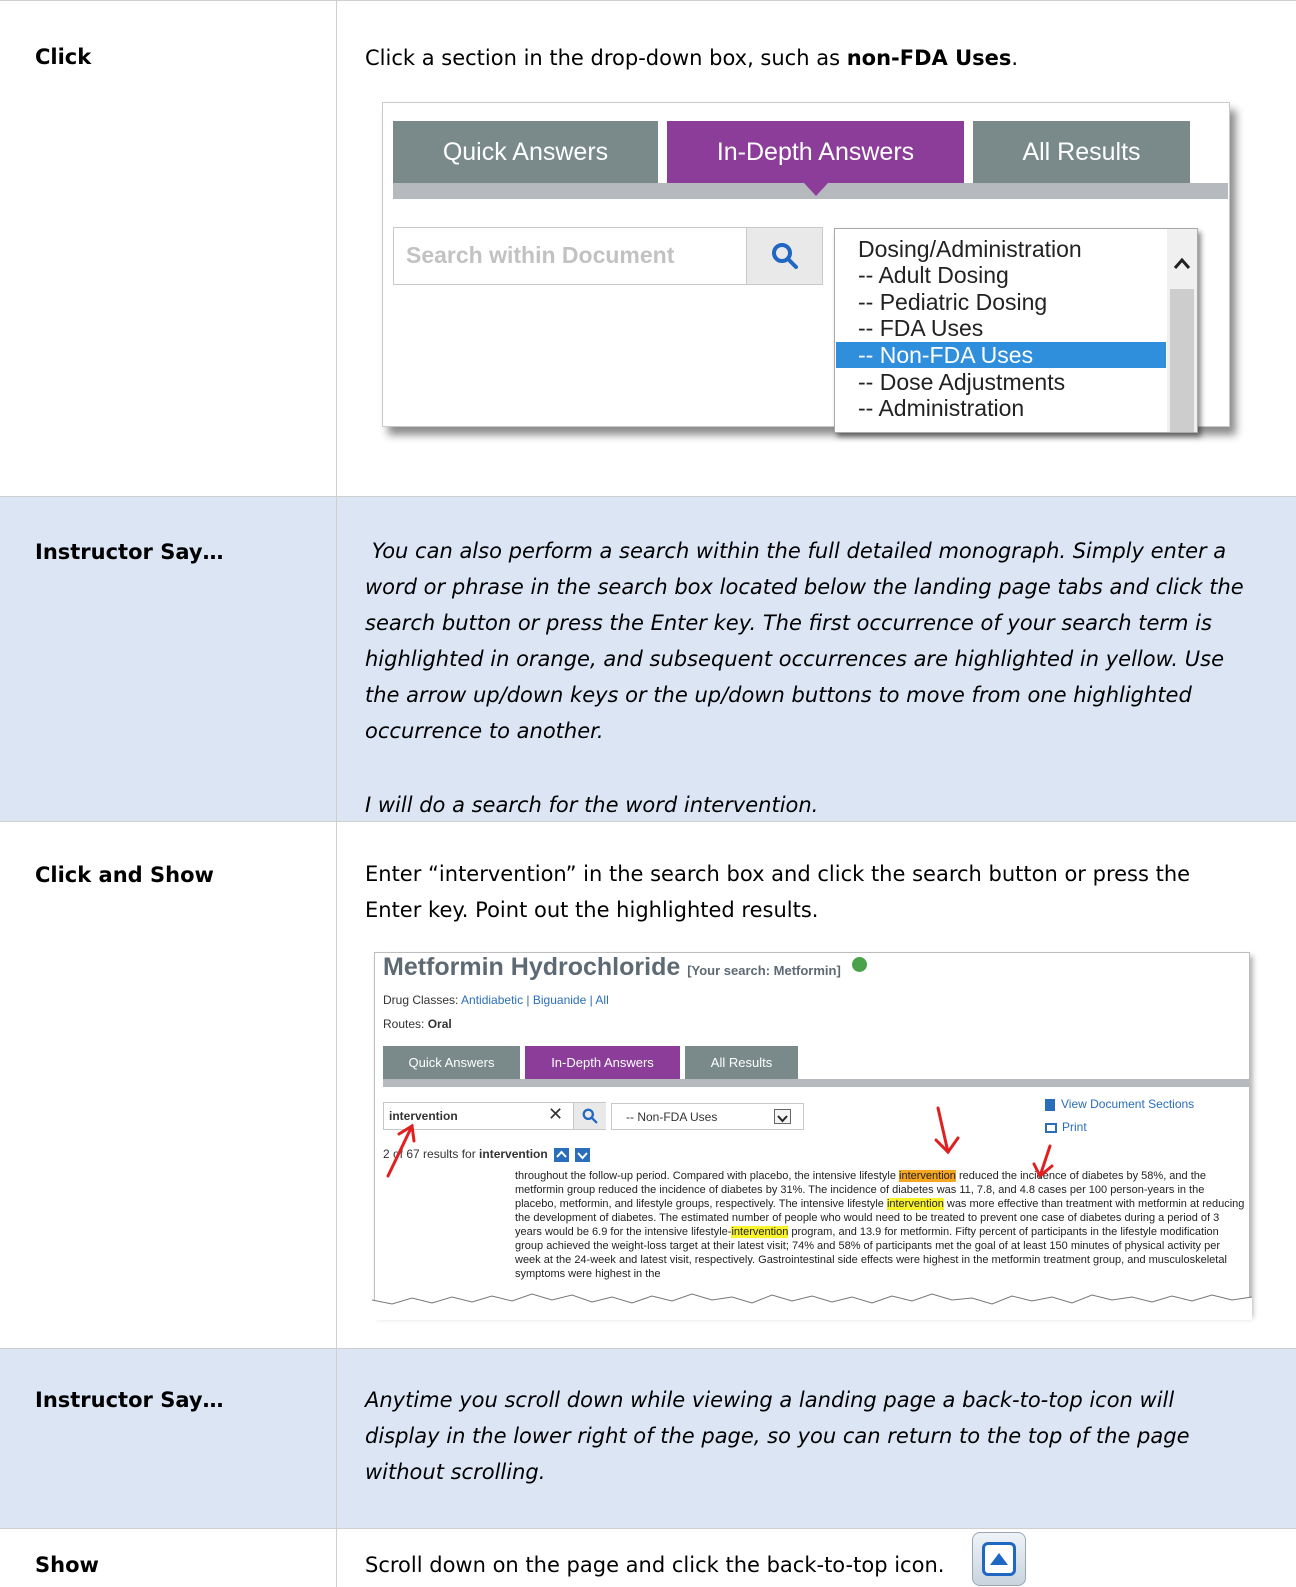  What do you see at coordinates (336, 793) in the screenshot?
I see `column-divider` at bounding box center [336, 793].